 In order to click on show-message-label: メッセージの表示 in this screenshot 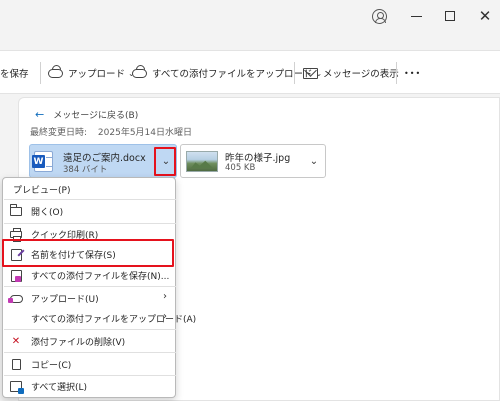, I will do `click(361, 74)`.